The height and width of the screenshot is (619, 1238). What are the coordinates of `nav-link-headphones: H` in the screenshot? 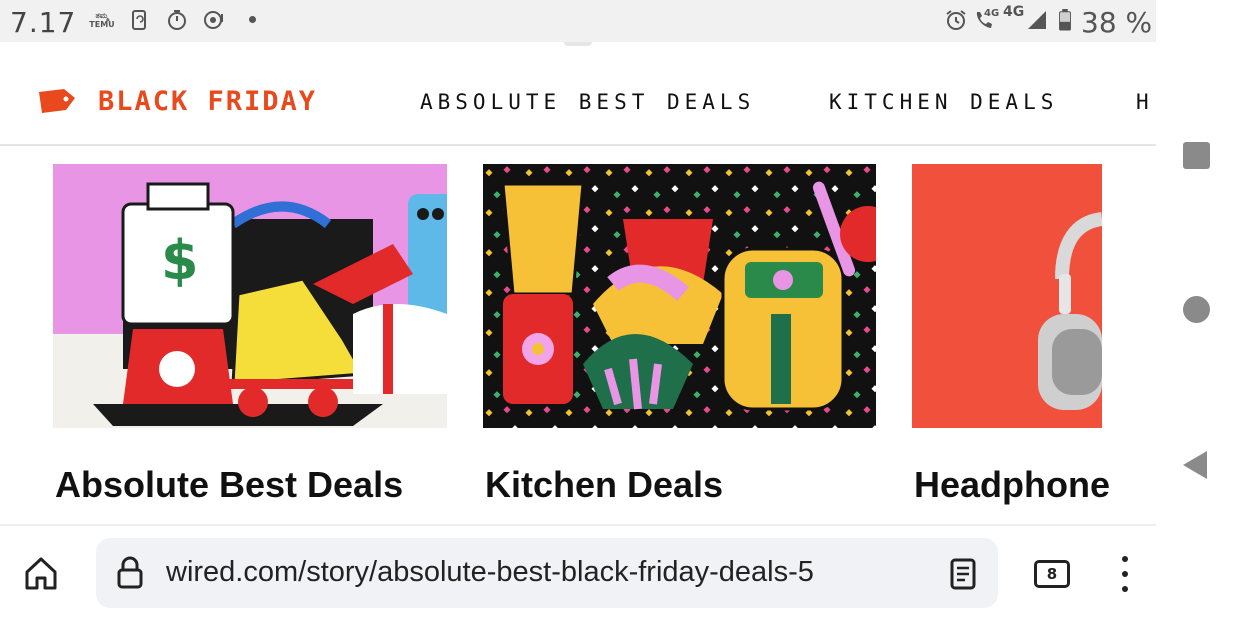 It's located at (1145, 102).